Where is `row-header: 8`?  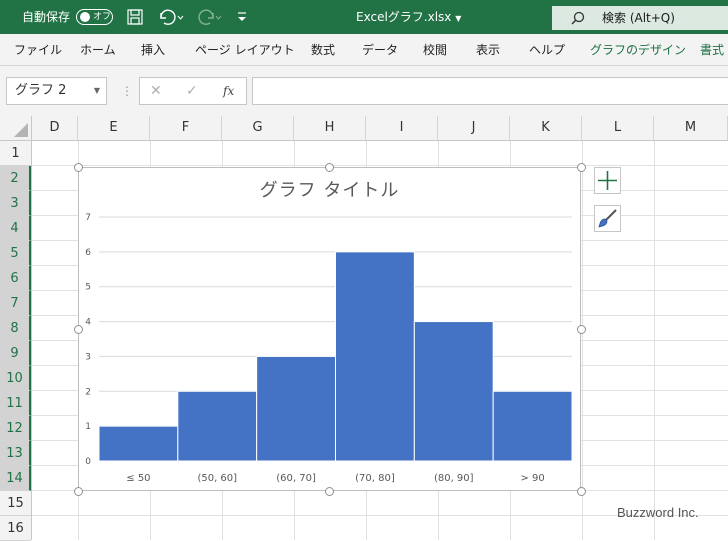
row-header: 8 is located at coordinates (15, 328).